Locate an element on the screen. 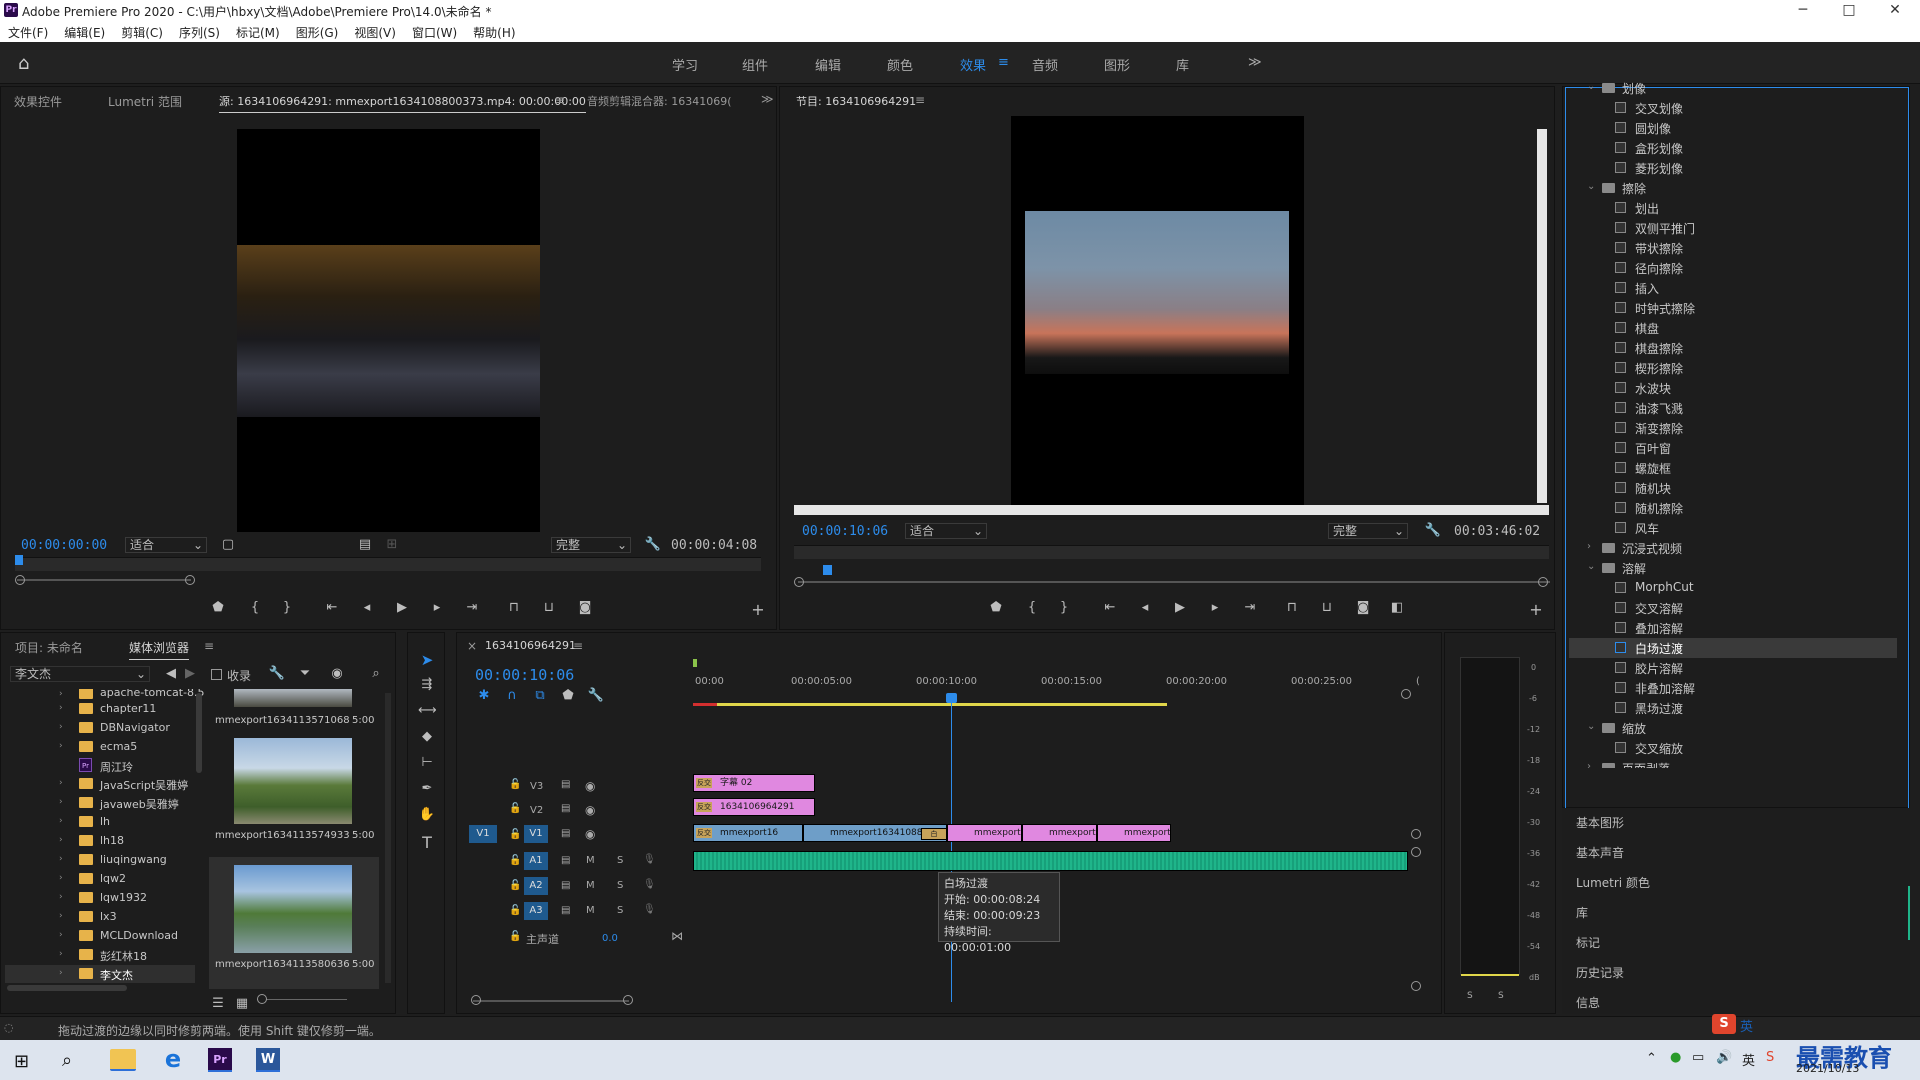 Image resolution: width=1920 pixels, height=1080 pixels. icon-view-icon: ▦ is located at coordinates (242, 1003).